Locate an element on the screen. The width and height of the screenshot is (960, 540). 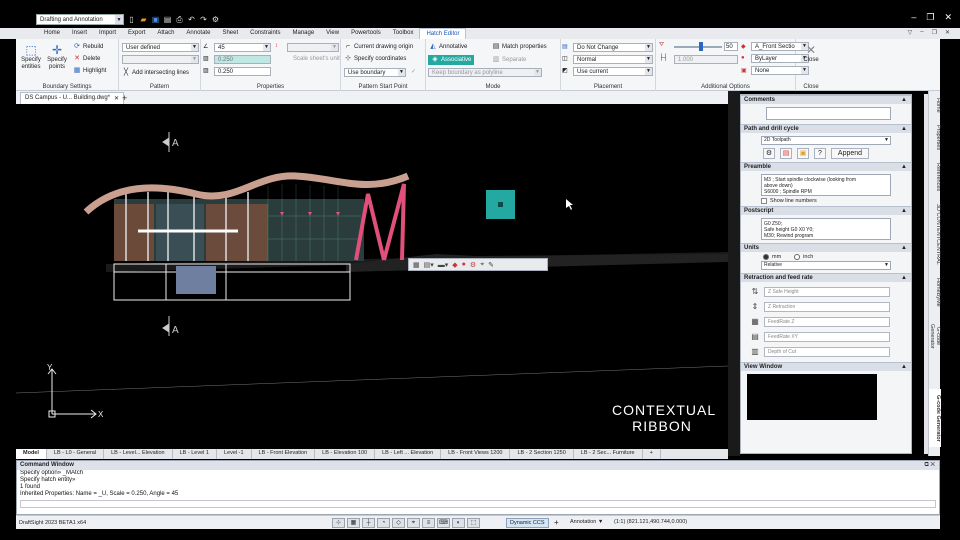
tab-view: View is located at coordinates (332, 33).